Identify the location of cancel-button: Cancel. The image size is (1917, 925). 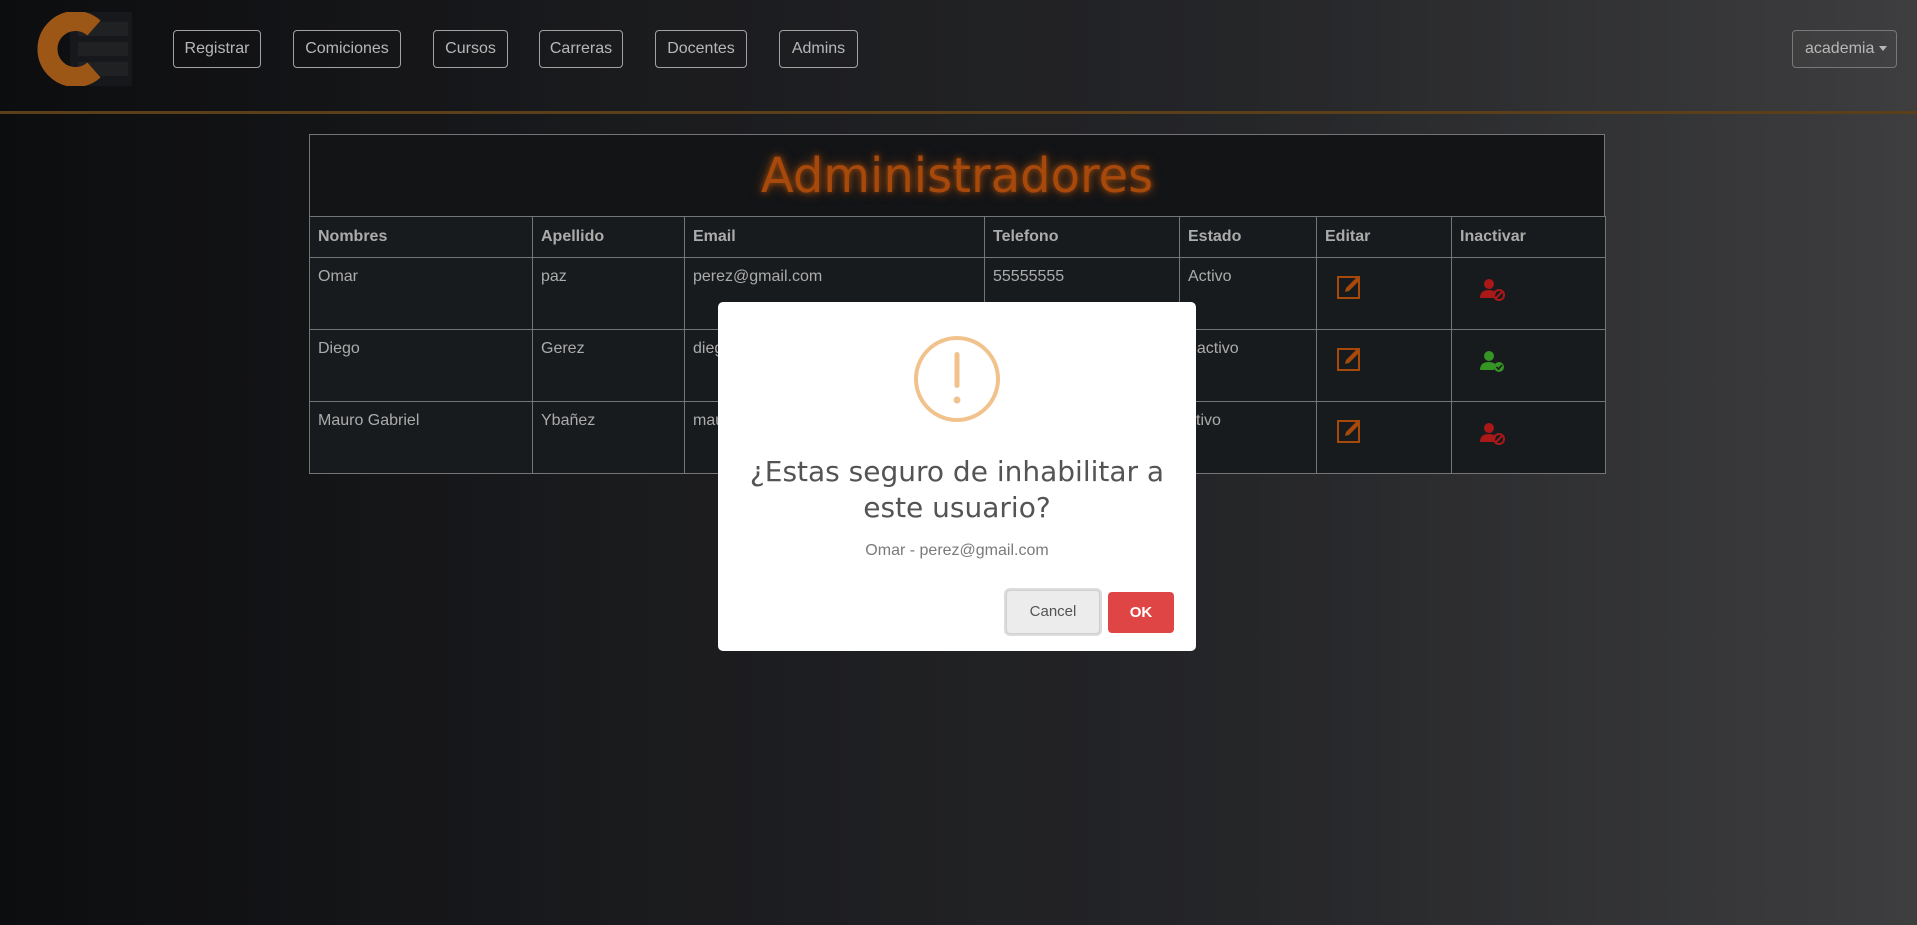
(1053, 612).